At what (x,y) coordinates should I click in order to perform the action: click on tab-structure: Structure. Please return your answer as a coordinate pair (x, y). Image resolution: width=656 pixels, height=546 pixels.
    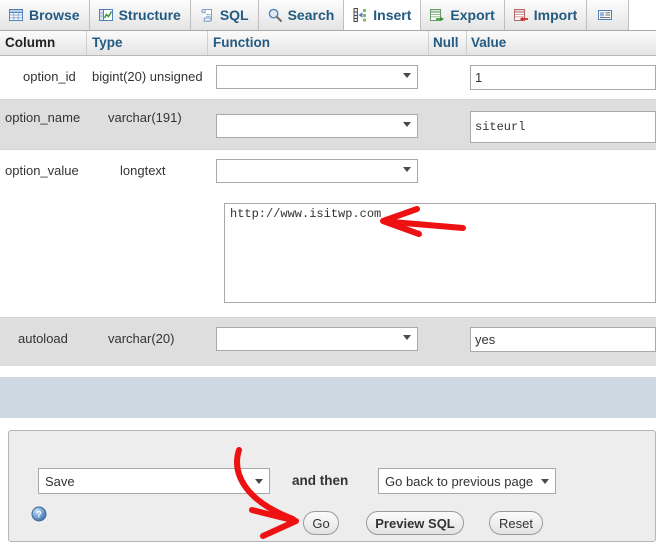
    Looking at the image, I should click on (140, 15).